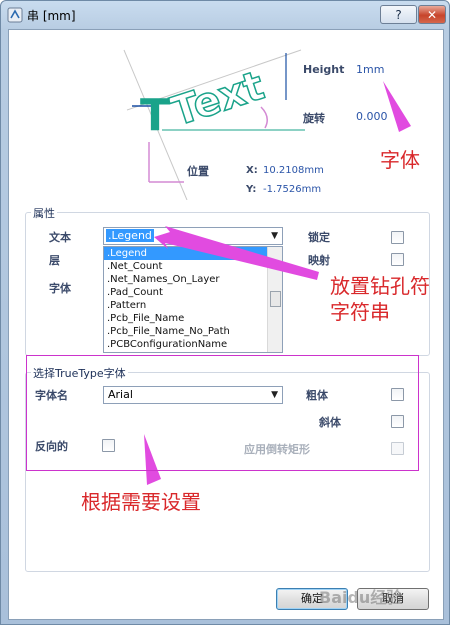  Describe the element at coordinates (380, 286) in the screenshot. I see `annotation-place-note-line1: 放置钻孔符` at that location.